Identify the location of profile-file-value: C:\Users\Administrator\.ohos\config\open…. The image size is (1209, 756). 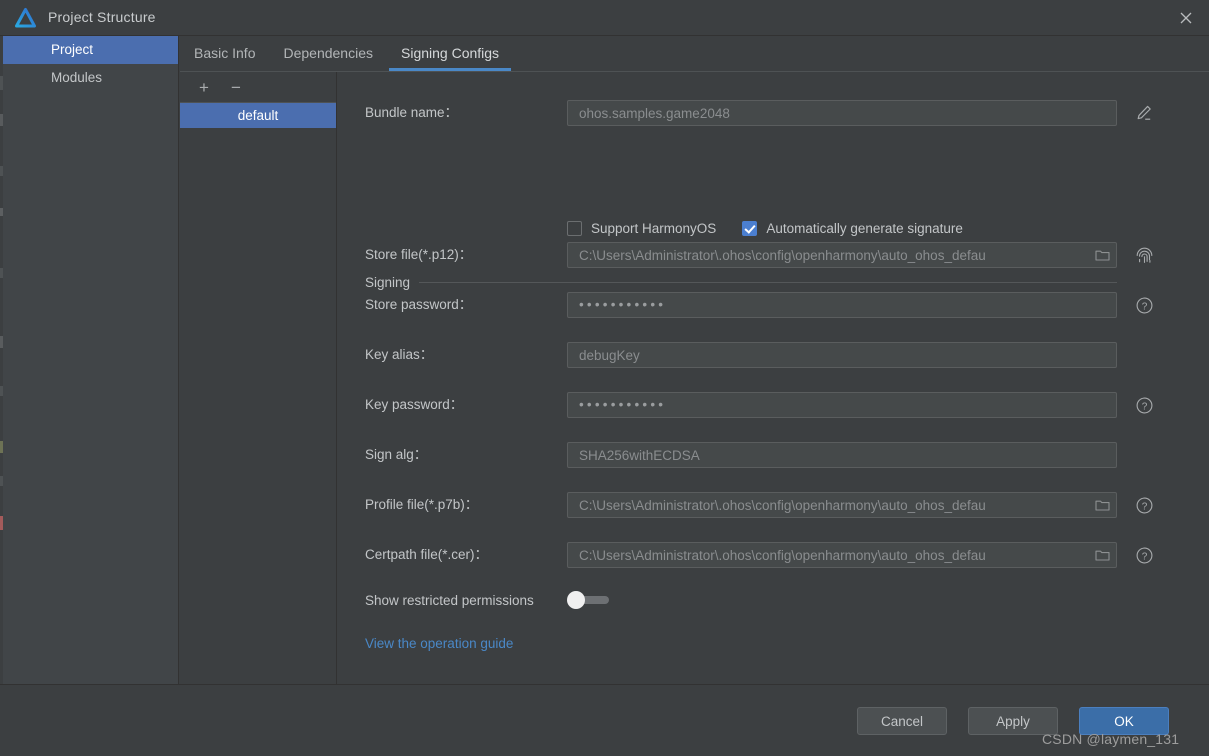
(782, 505).